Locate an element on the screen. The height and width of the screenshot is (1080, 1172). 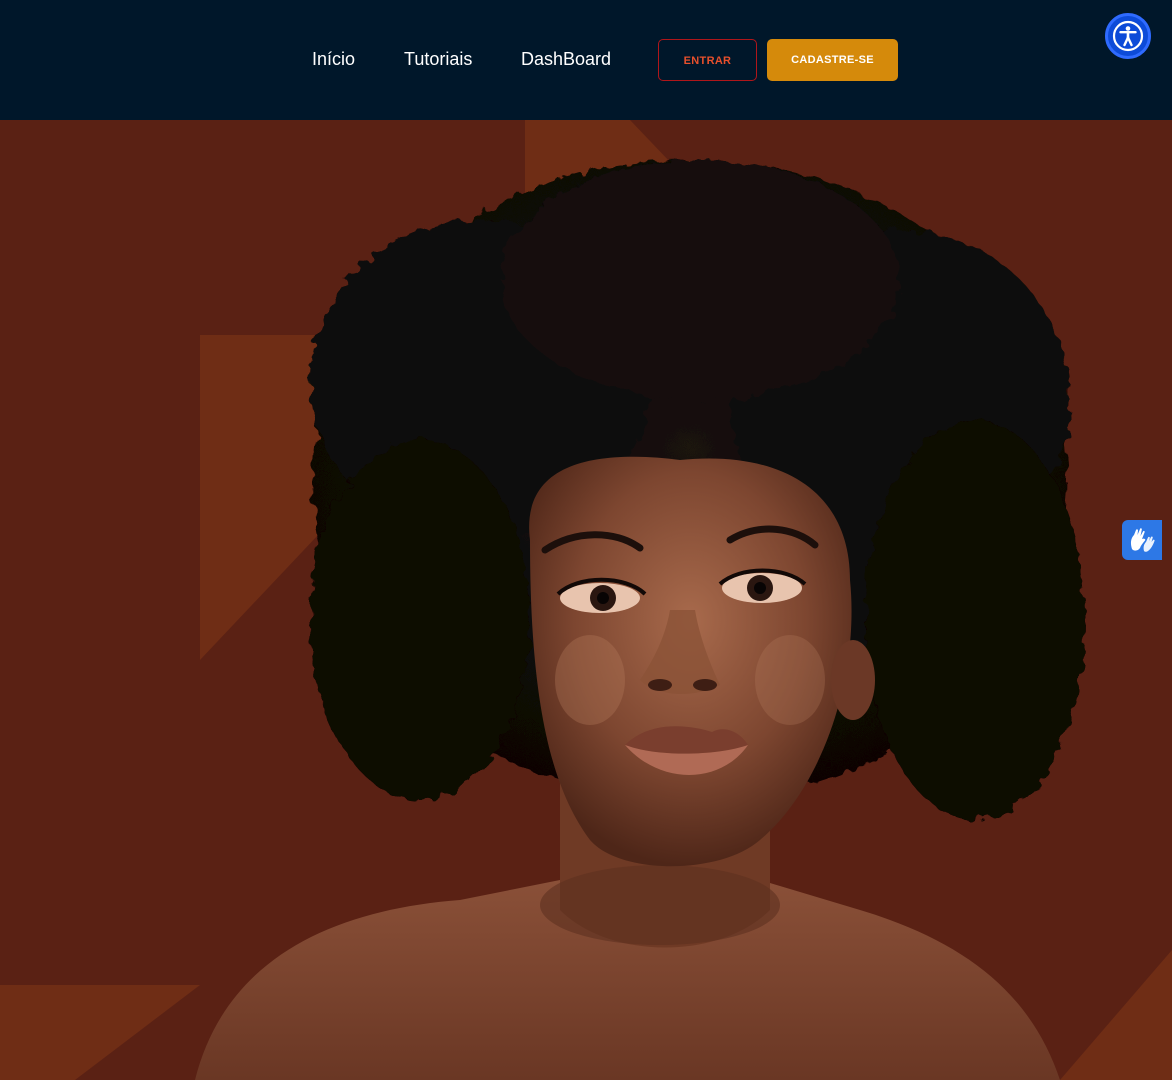
nav-link-inicio: Início is located at coordinates (333, 60).